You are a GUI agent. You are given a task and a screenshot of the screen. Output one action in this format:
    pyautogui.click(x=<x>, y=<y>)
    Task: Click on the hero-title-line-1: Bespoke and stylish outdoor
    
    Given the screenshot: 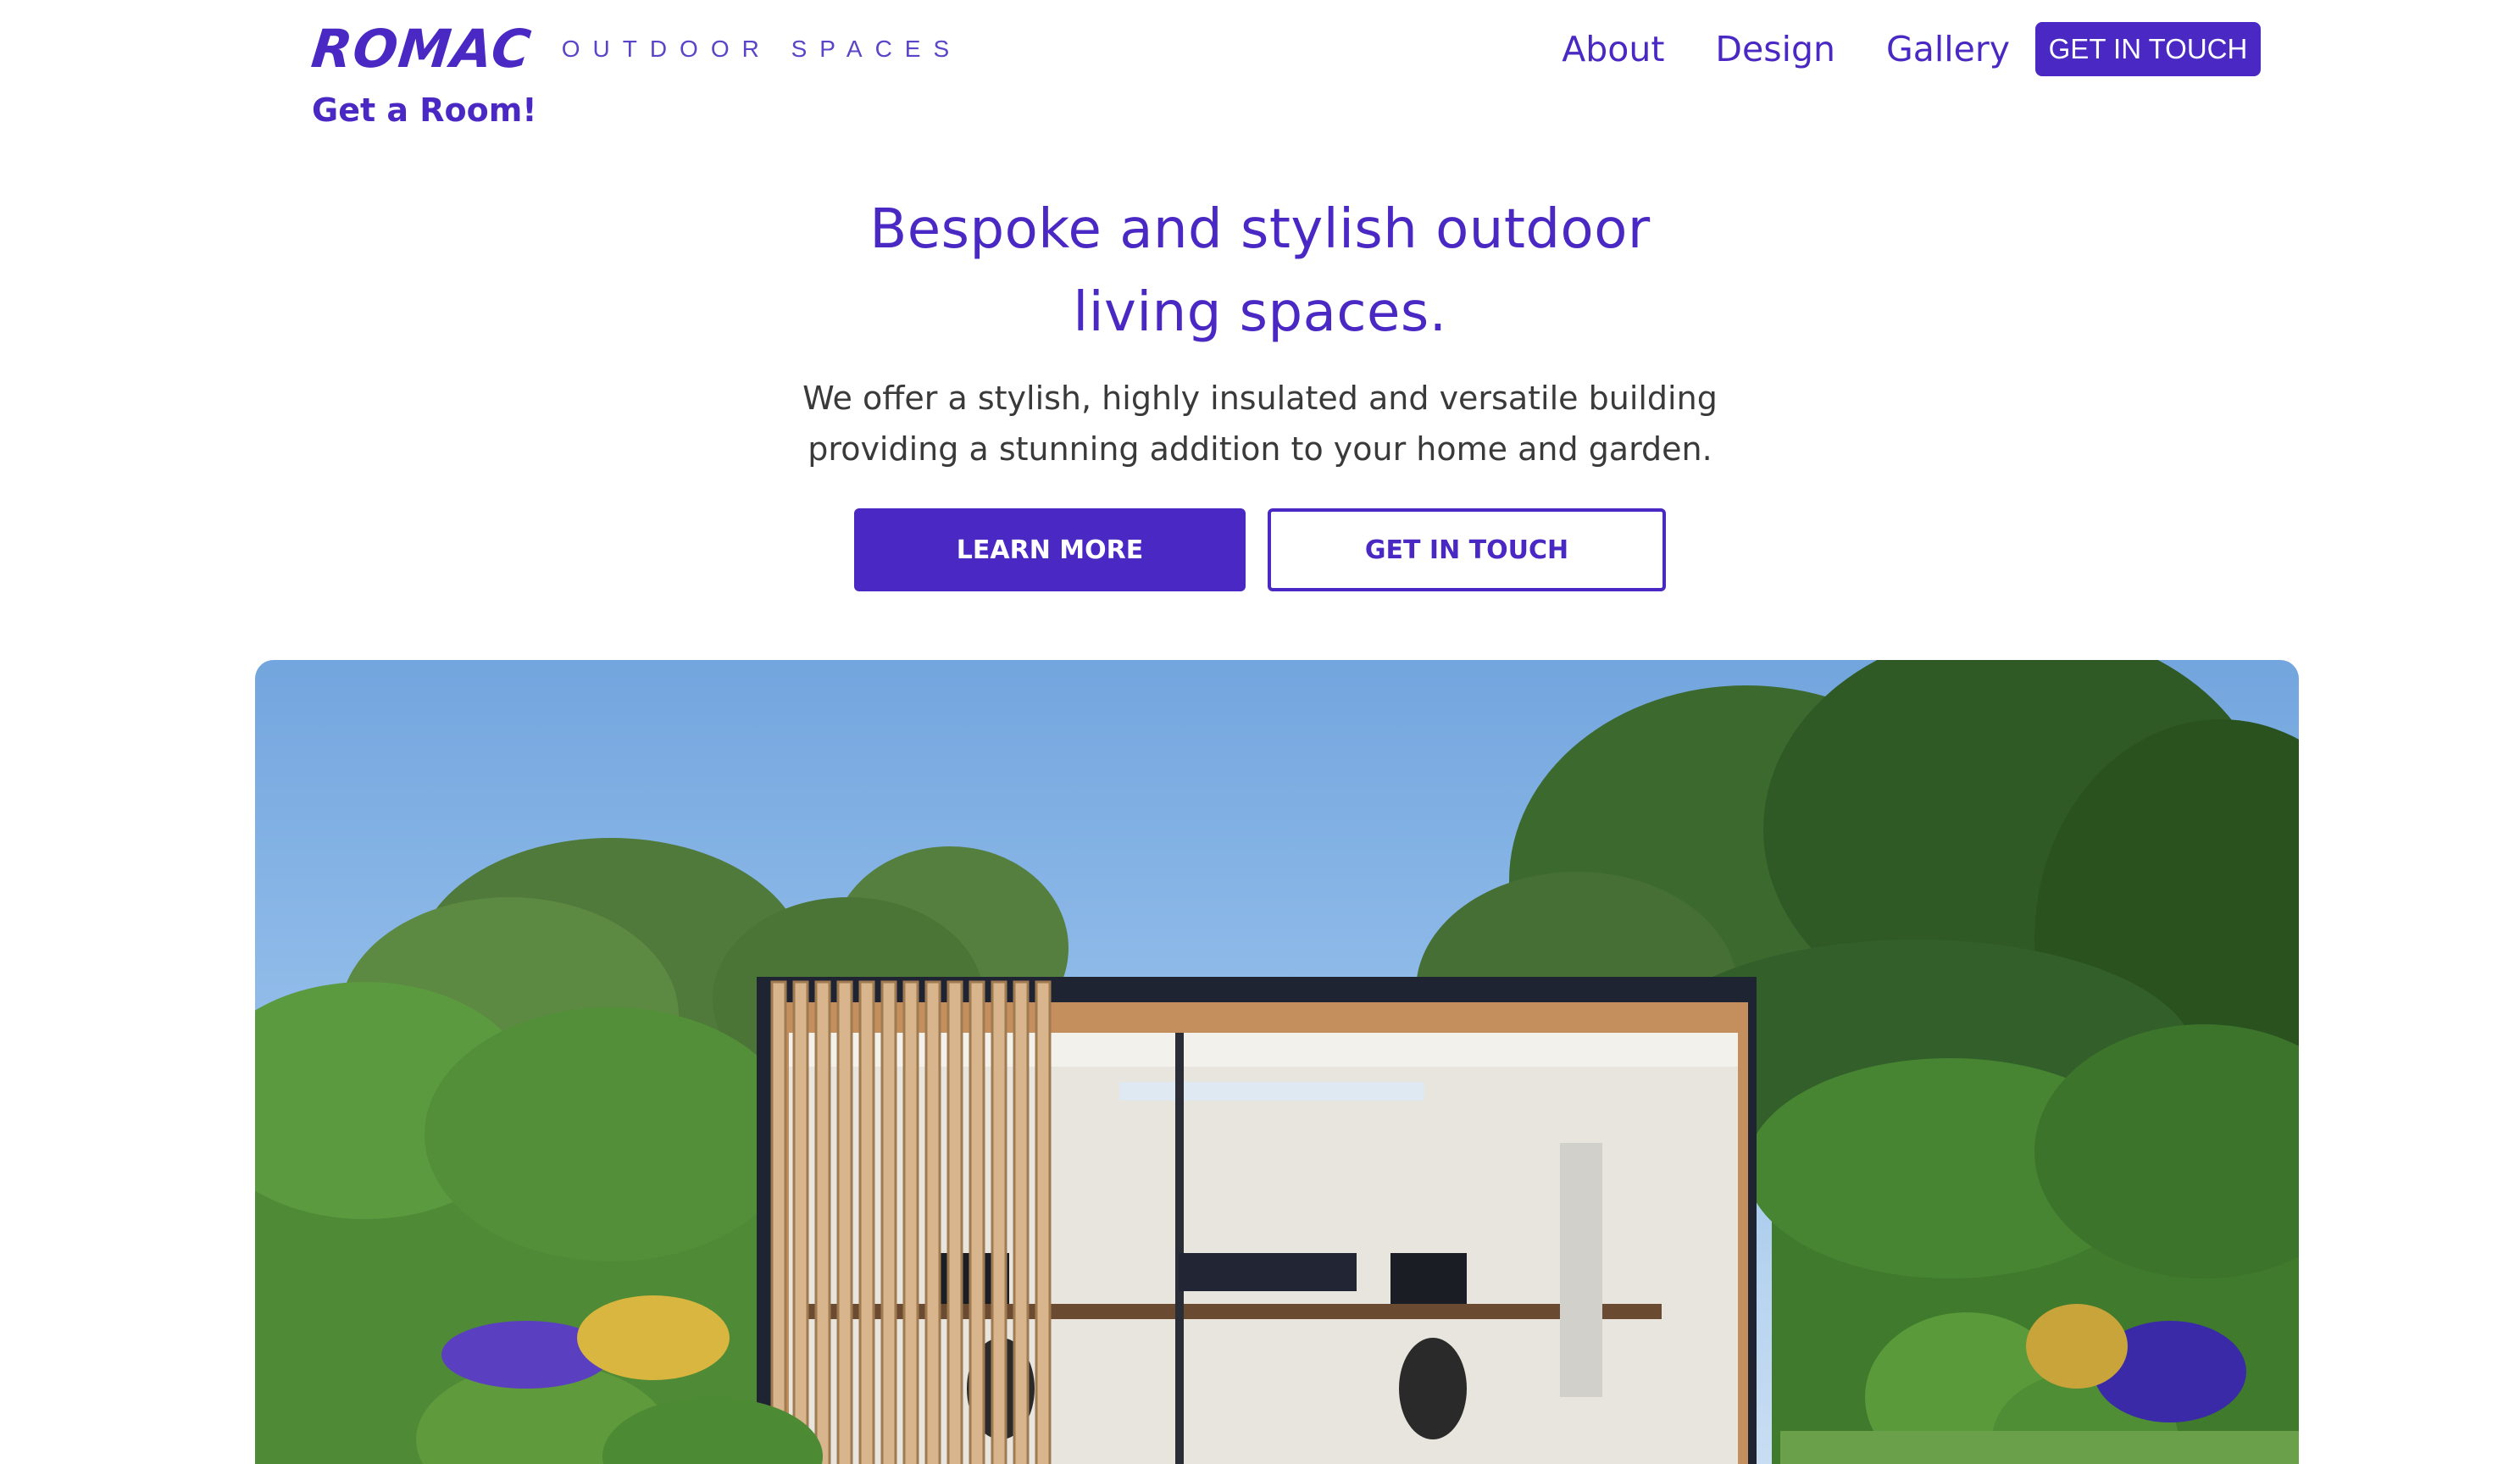 What is the action you would take?
    pyautogui.click(x=1260, y=229)
    